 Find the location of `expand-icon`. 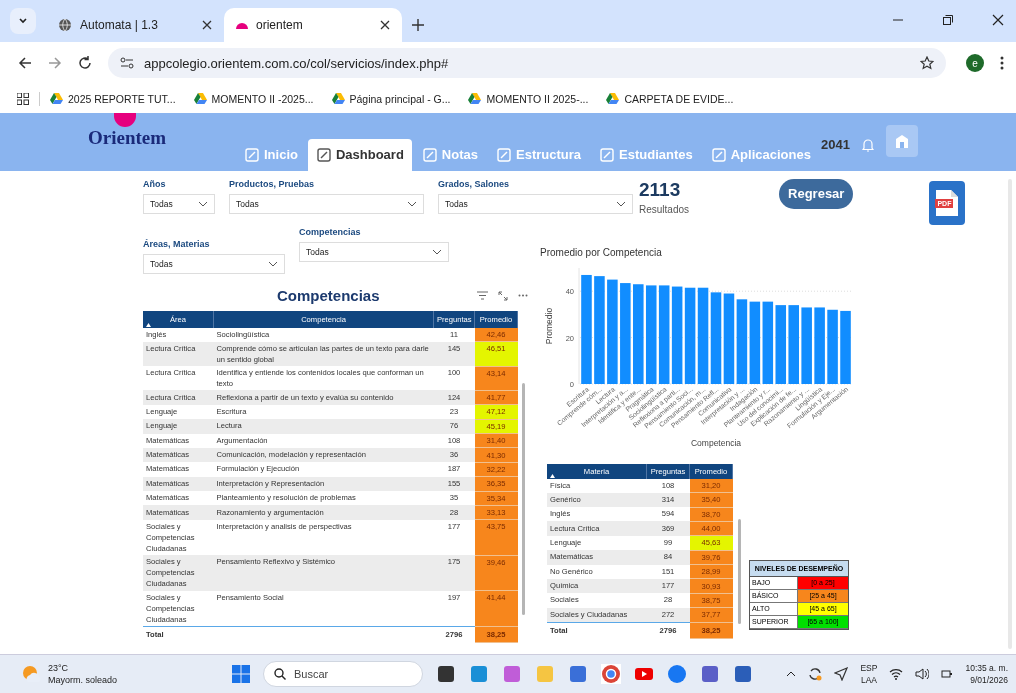

expand-icon is located at coordinates (503, 295).